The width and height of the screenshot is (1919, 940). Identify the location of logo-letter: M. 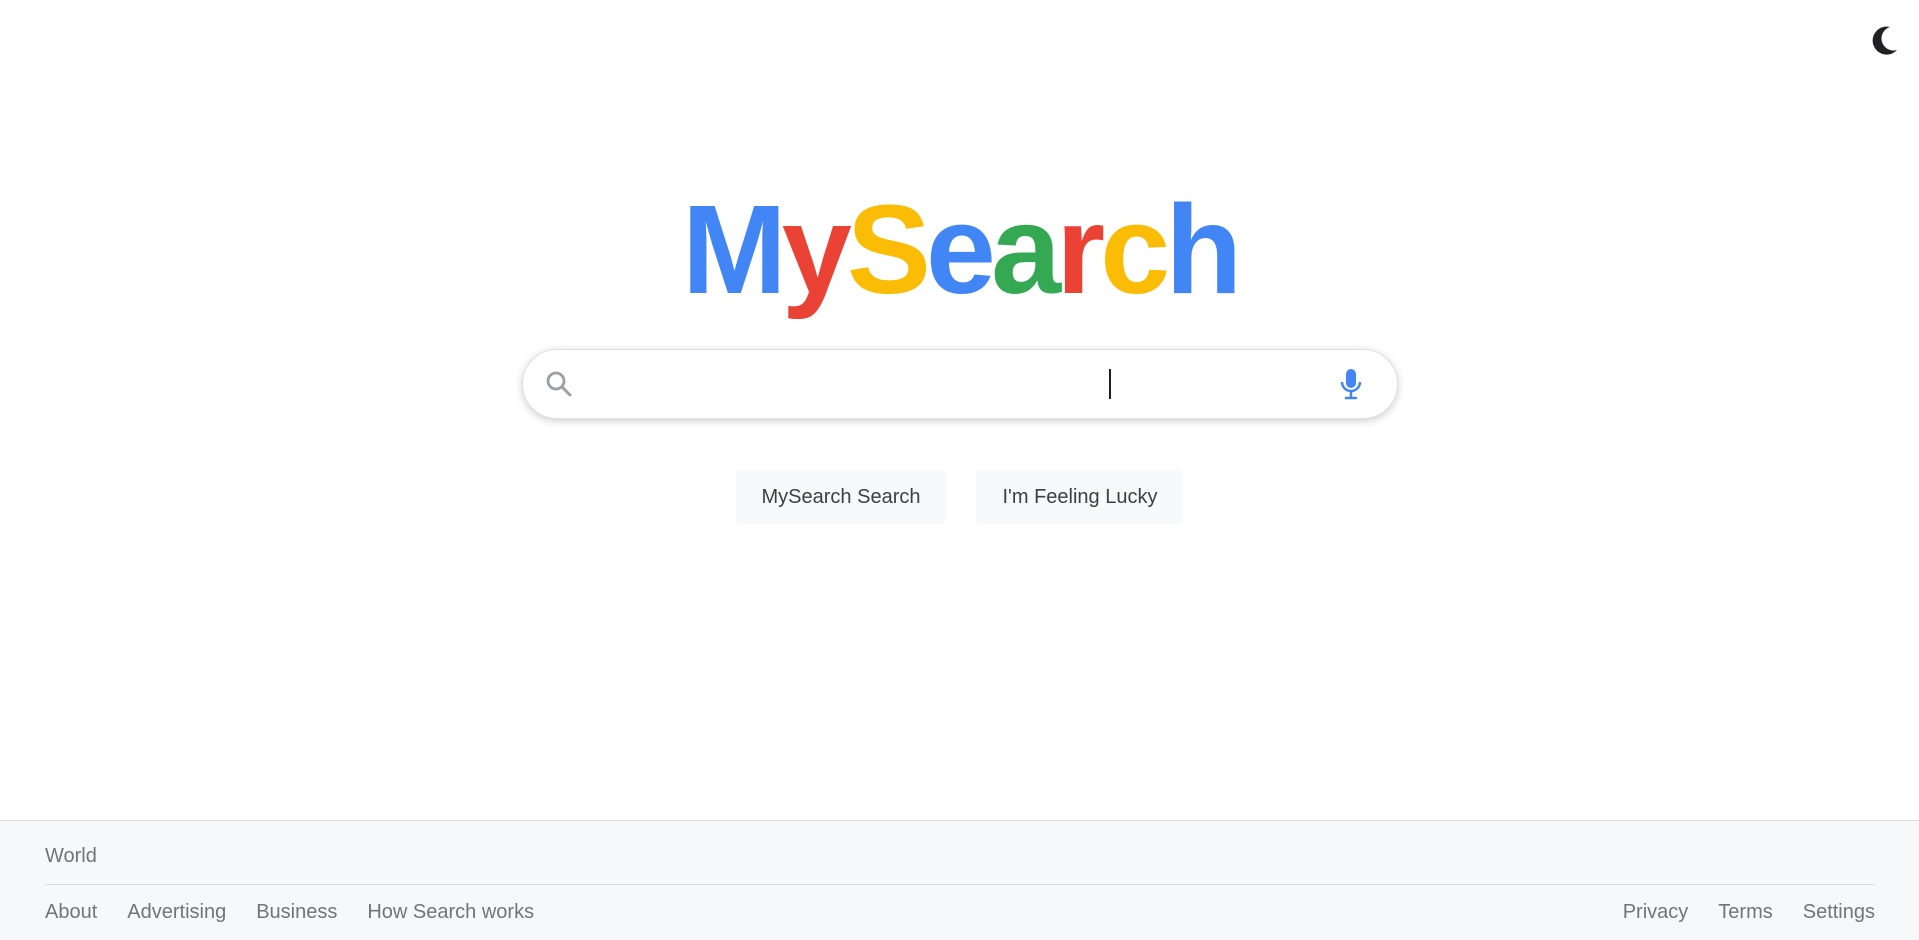
(734, 249).